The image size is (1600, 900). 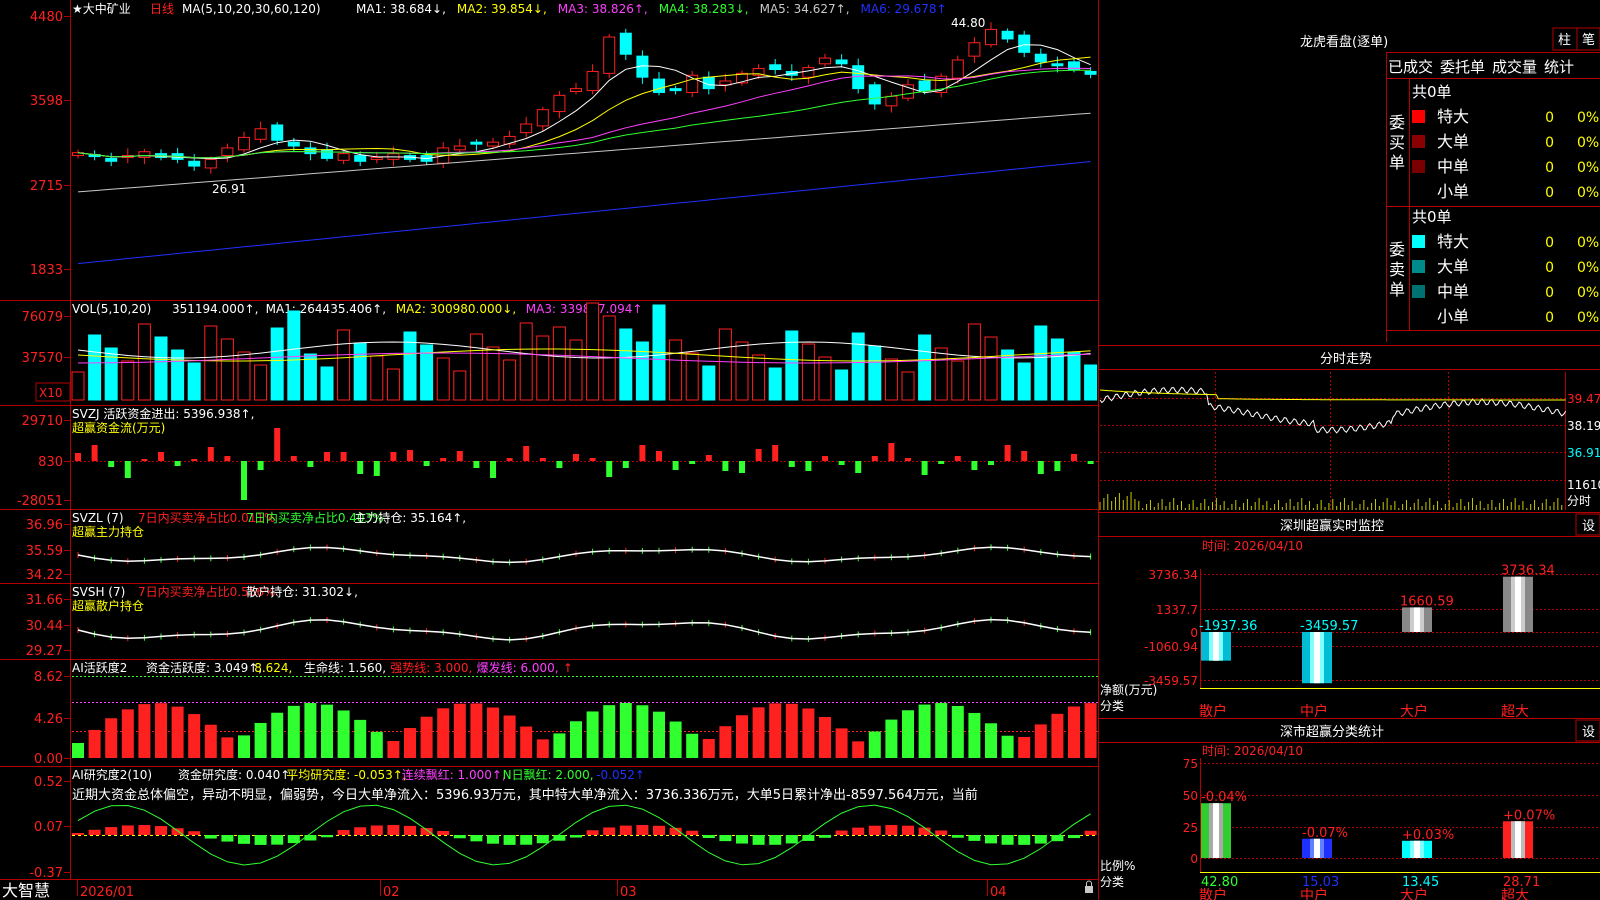 What do you see at coordinates (273, 668) in the screenshot?
I see `legend-item: 8.624,` at bounding box center [273, 668].